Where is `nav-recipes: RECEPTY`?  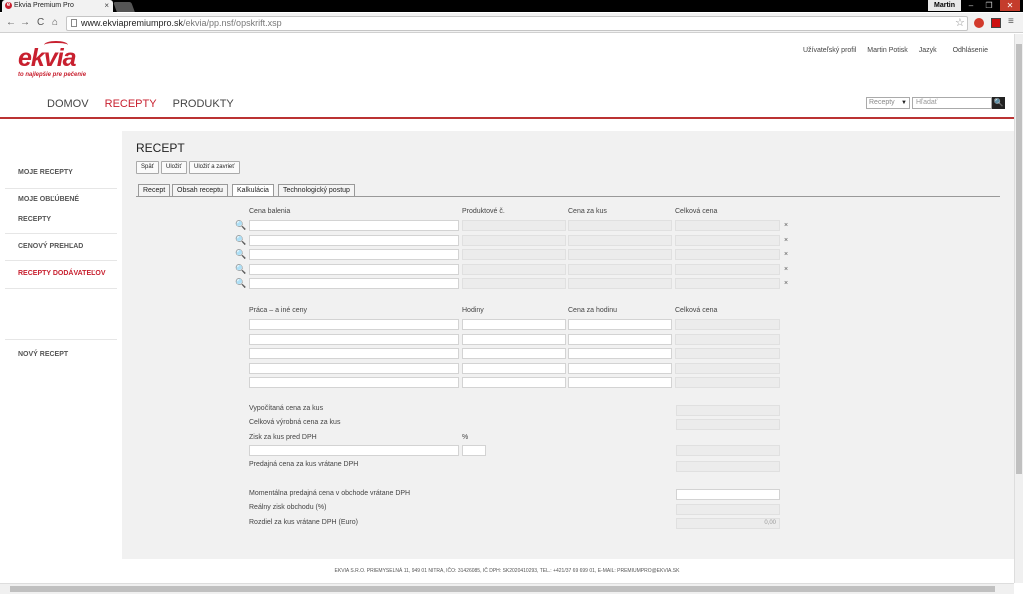
nav-recipes: RECEPTY is located at coordinates (131, 104).